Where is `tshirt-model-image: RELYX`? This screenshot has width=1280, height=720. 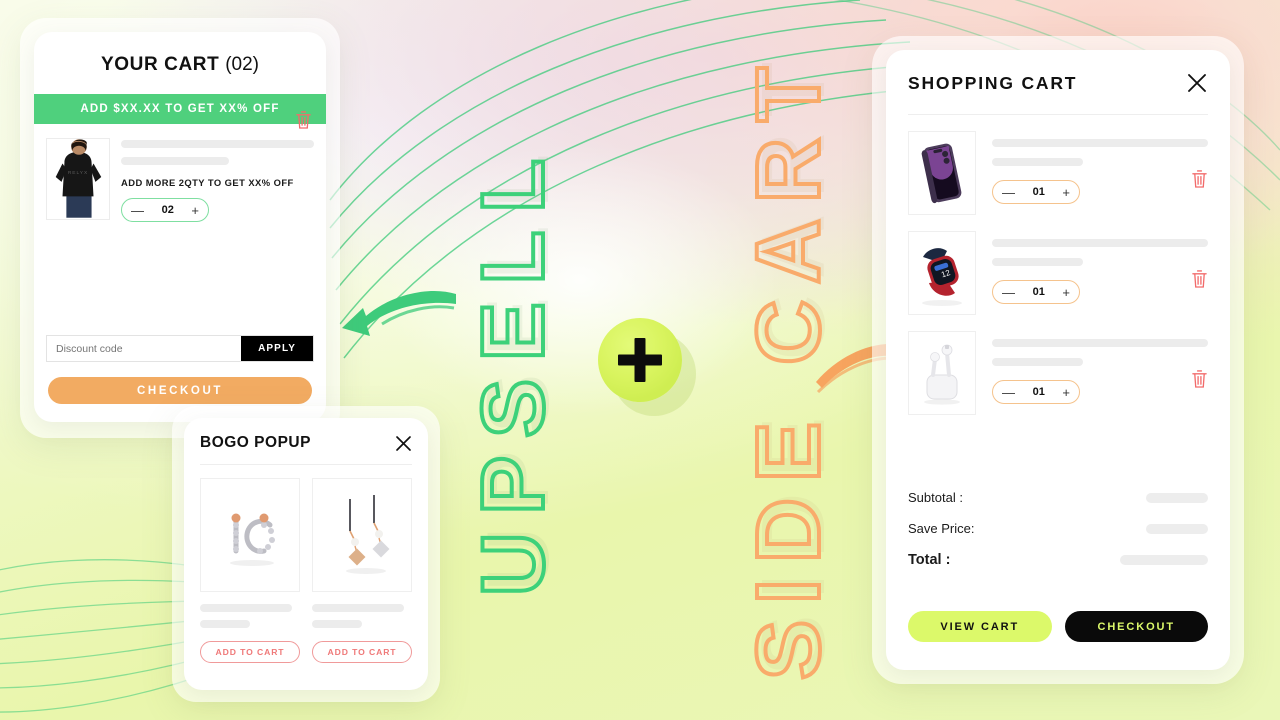 tshirt-model-image: RELYX is located at coordinates (78, 178).